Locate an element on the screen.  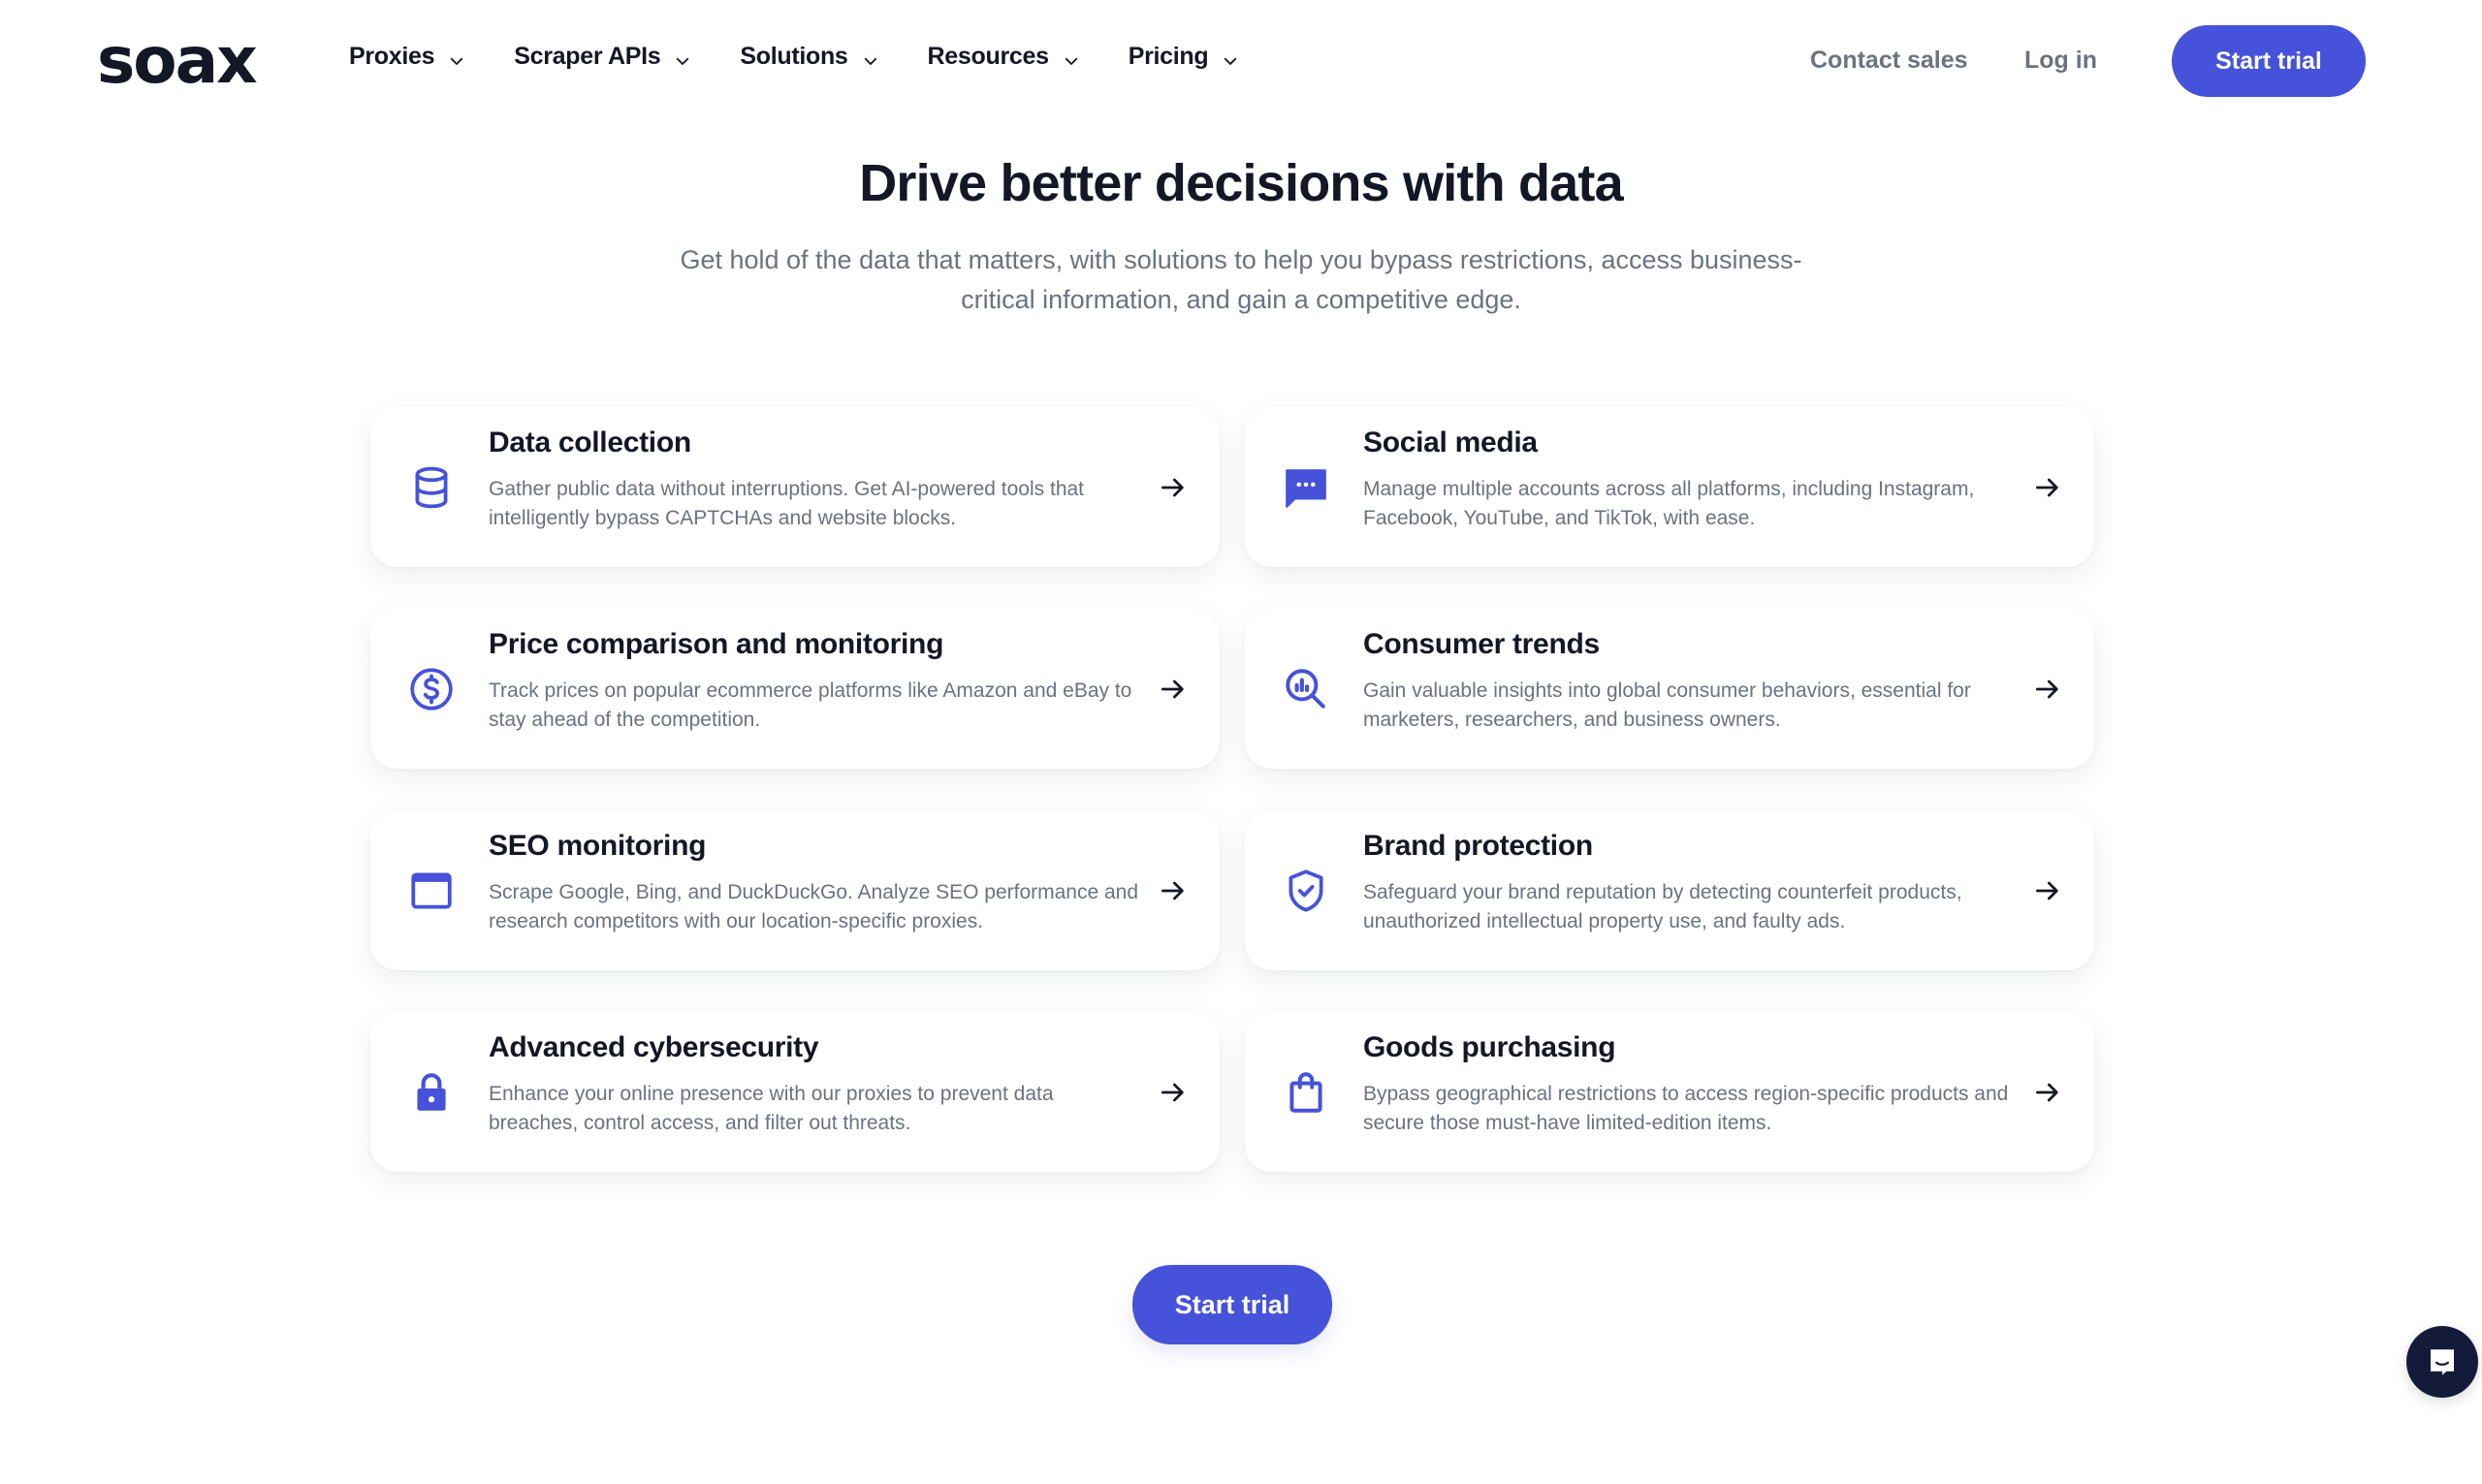
card-title: Advanced cybersecurity is located at coordinates (654, 1047).